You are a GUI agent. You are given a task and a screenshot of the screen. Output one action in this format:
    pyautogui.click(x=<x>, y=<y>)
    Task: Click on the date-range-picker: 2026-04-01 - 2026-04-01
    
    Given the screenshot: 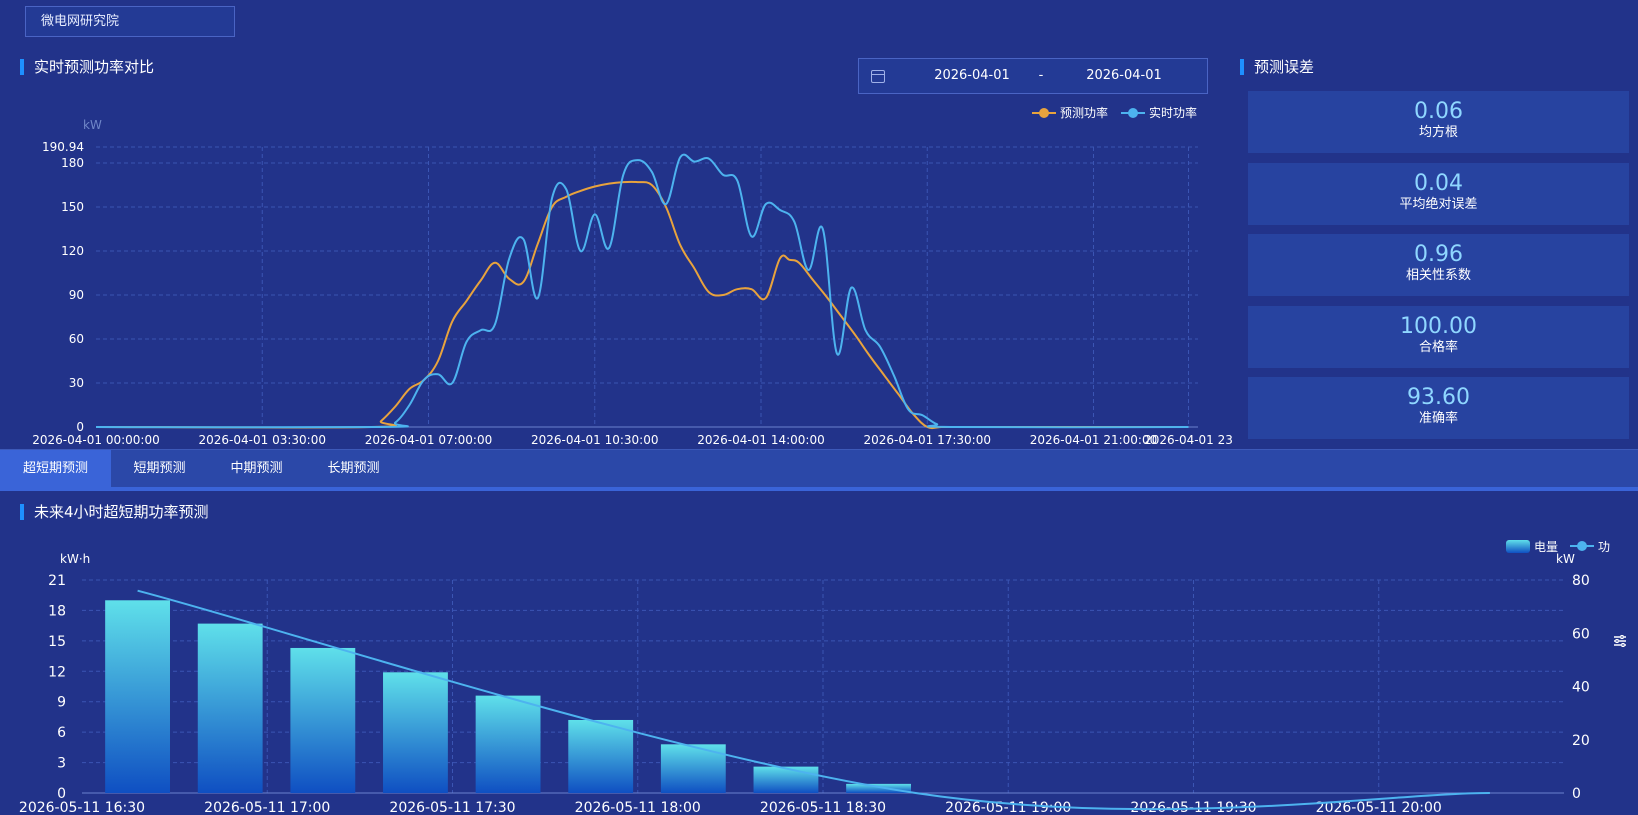 What is the action you would take?
    pyautogui.click(x=1033, y=76)
    